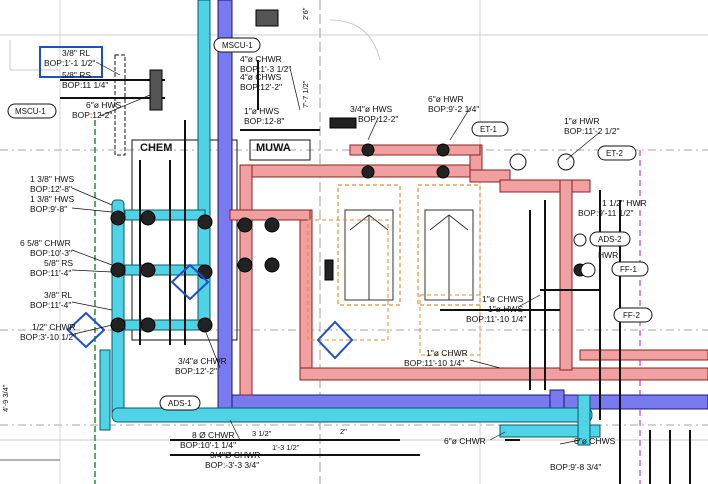 The height and width of the screenshot is (484, 708). I want to click on label-hws-34: 3/4"ø HWS, so click(371, 109).